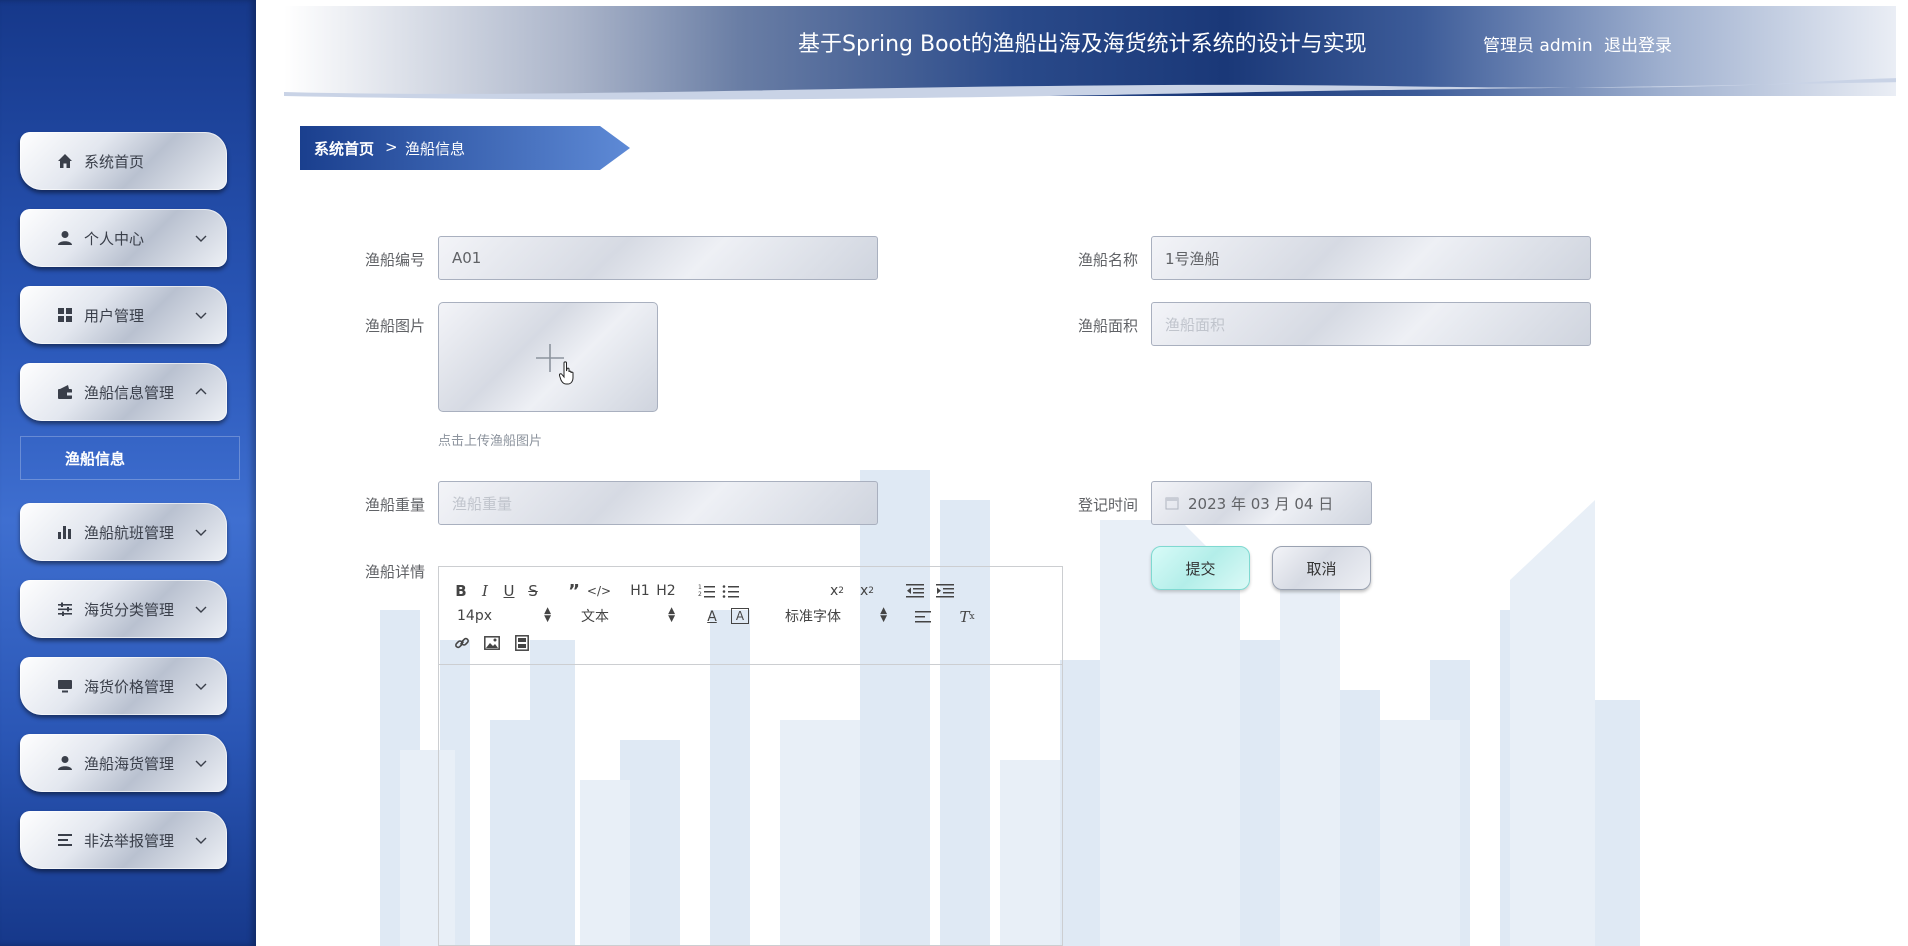  Describe the element at coordinates (461, 591) in the screenshot. I see `bold-icon: B` at that location.